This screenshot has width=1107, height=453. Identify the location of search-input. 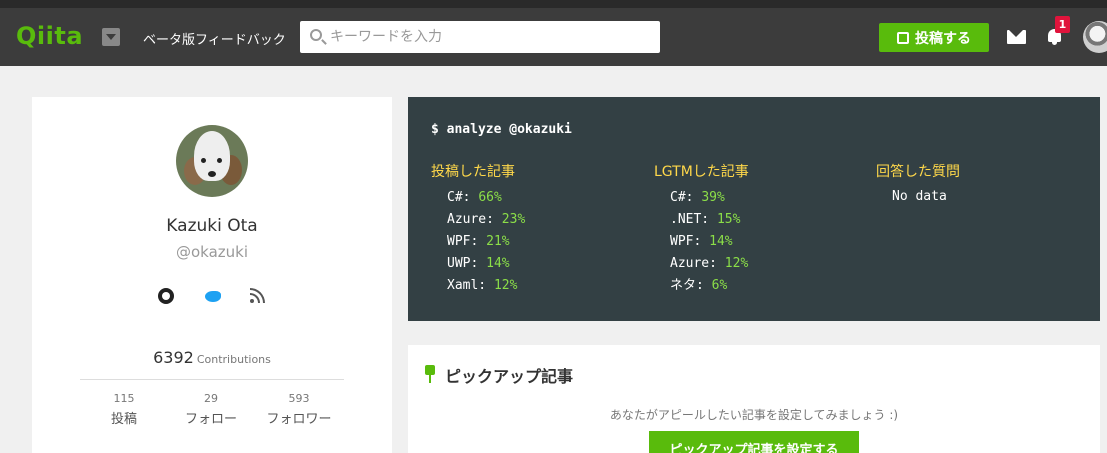
(490, 37).